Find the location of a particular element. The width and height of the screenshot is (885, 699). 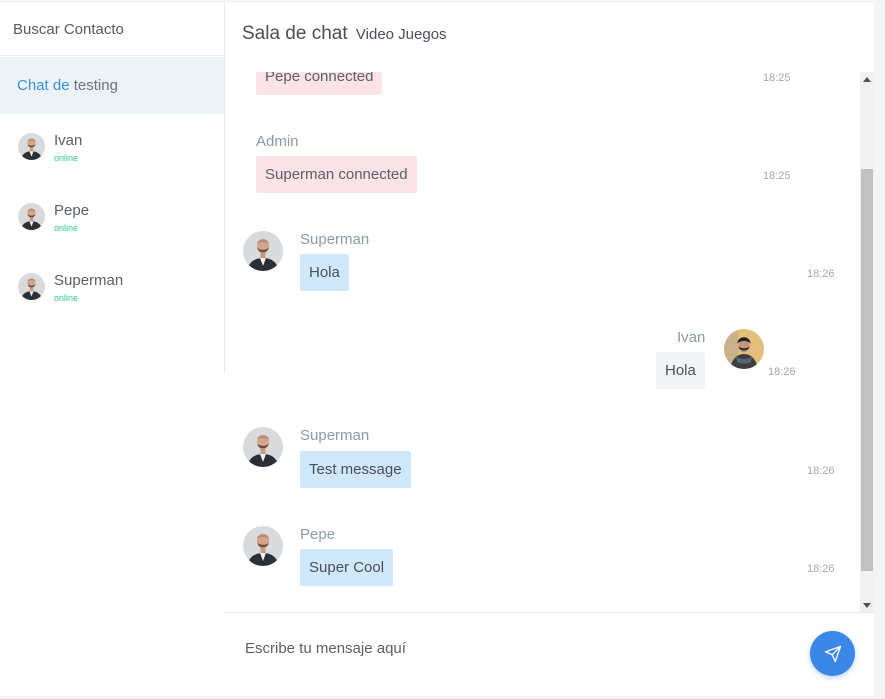

contact-name: Ivan is located at coordinates (68, 140).